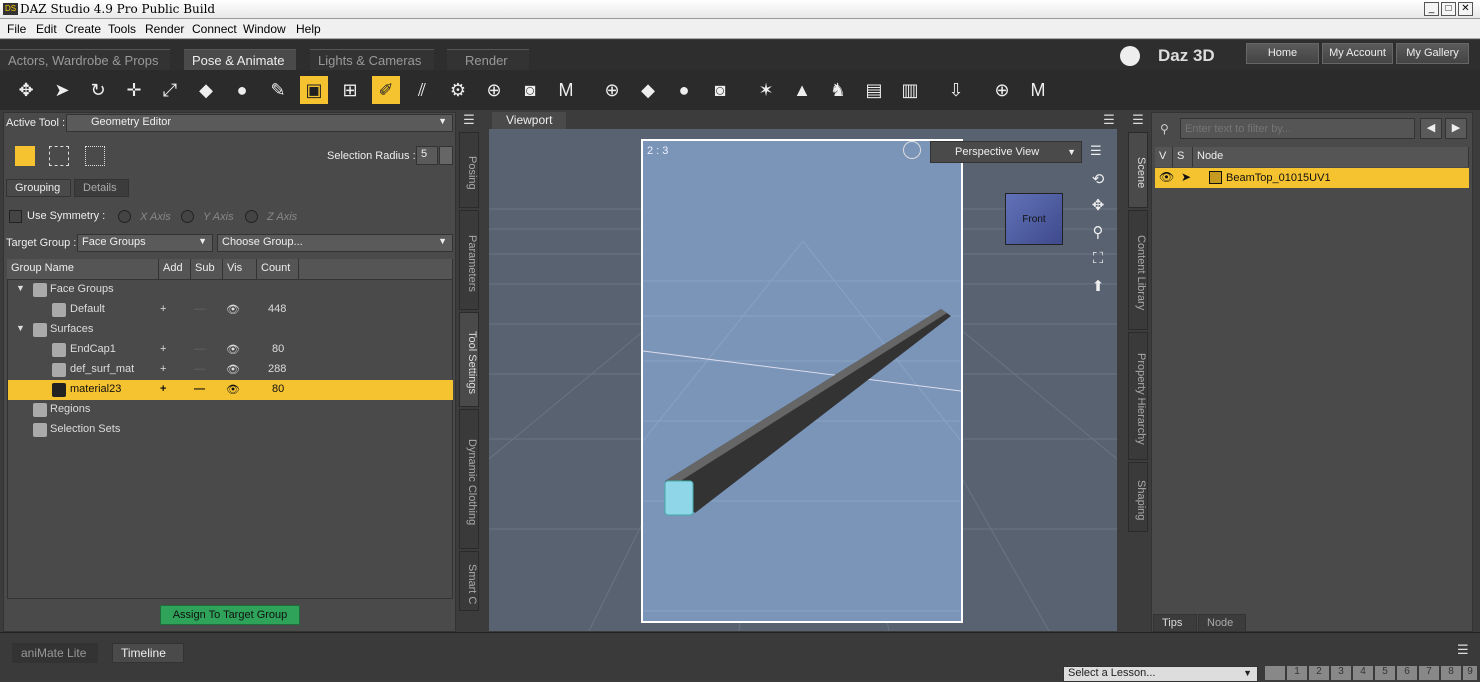 This screenshot has height=682, width=1480. What do you see at coordinates (1407, 673) in the screenshot?
I see `page-button: 6` at bounding box center [1407, 673].